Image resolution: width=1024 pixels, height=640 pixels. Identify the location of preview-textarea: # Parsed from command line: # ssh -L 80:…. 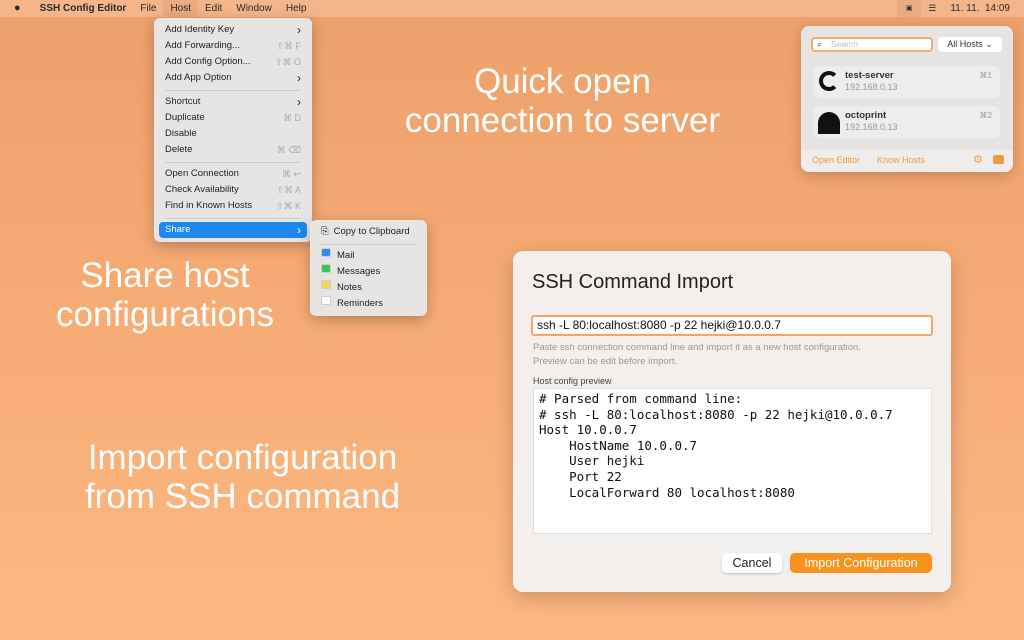
(732, 461).